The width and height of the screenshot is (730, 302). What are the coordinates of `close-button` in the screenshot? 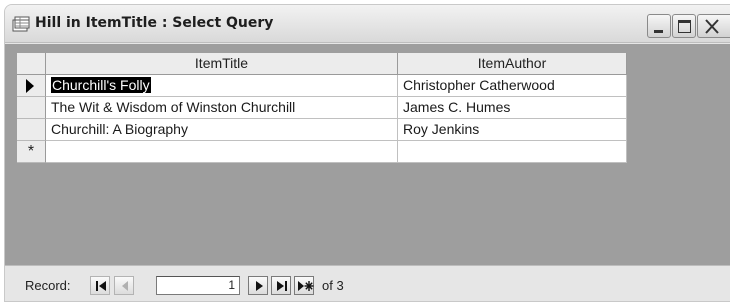 It's located at (713, 26).